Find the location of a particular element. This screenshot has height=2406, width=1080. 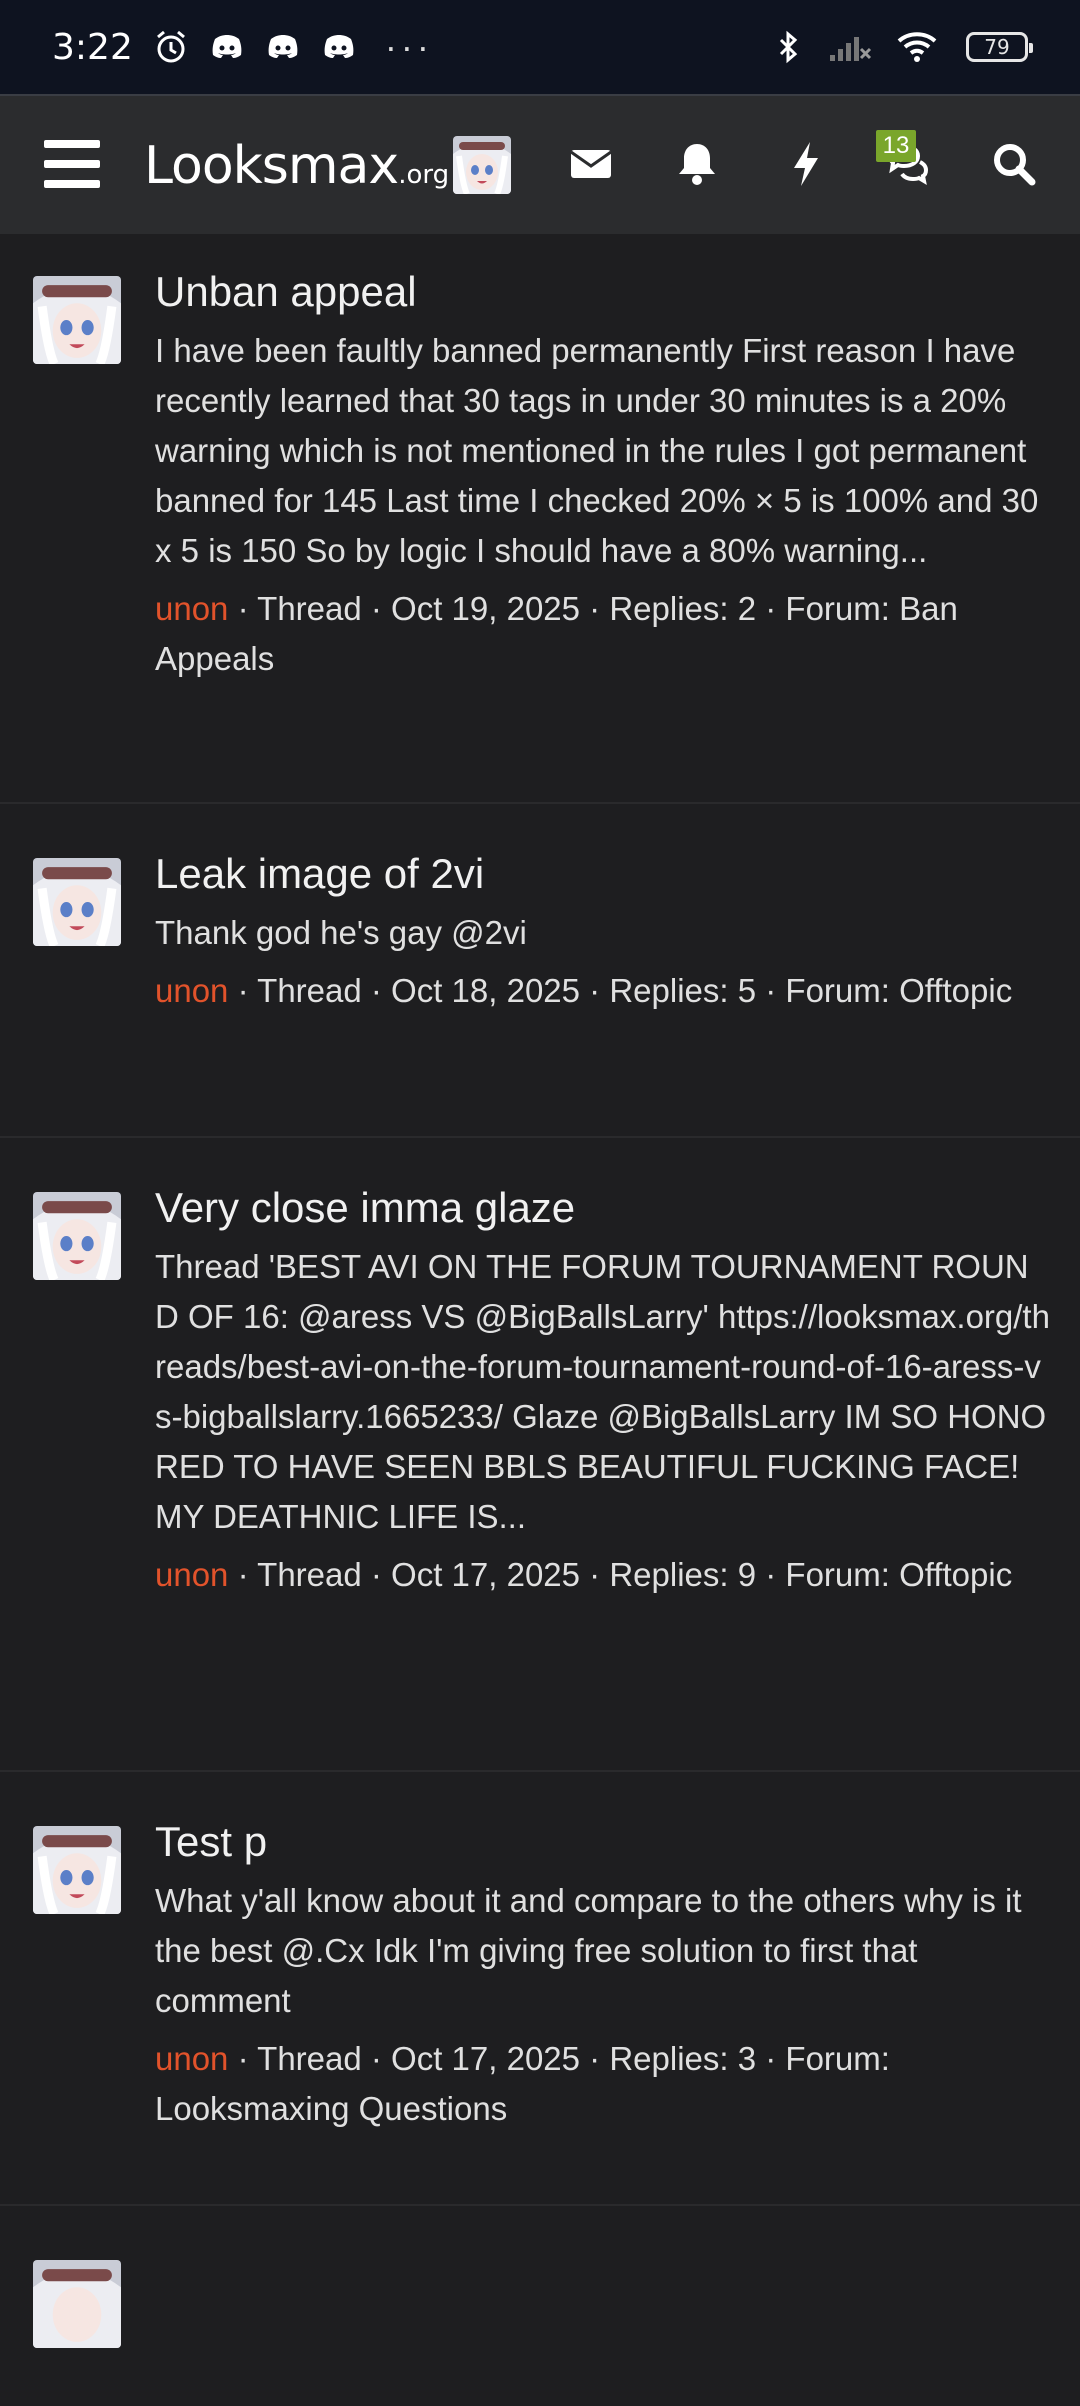

status-time: 3:22 is located at coordinates (92, 47).